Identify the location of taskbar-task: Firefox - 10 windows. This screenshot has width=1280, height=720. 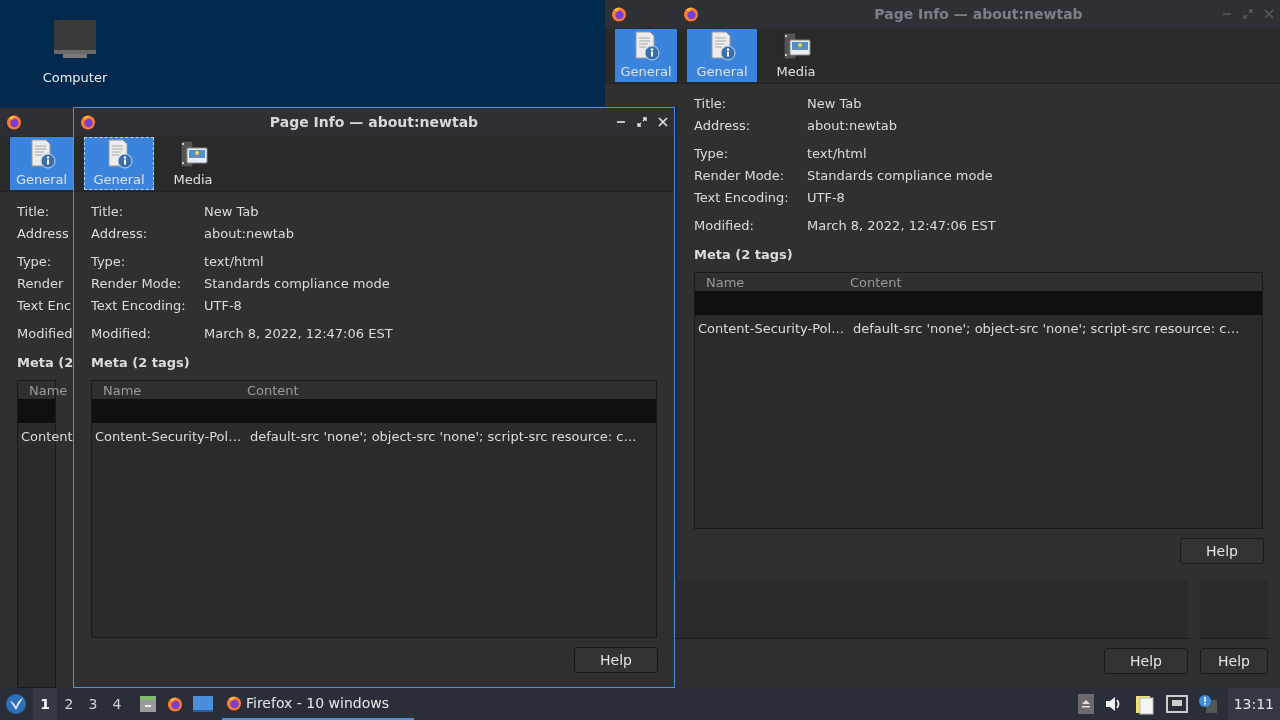
(318, 704).